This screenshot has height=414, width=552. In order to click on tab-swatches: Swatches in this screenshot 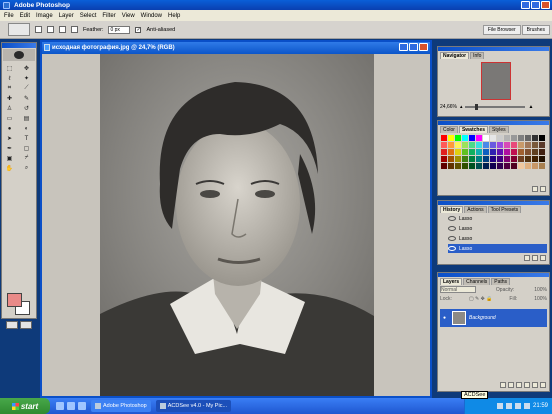, I will do `click(473, 129)`.